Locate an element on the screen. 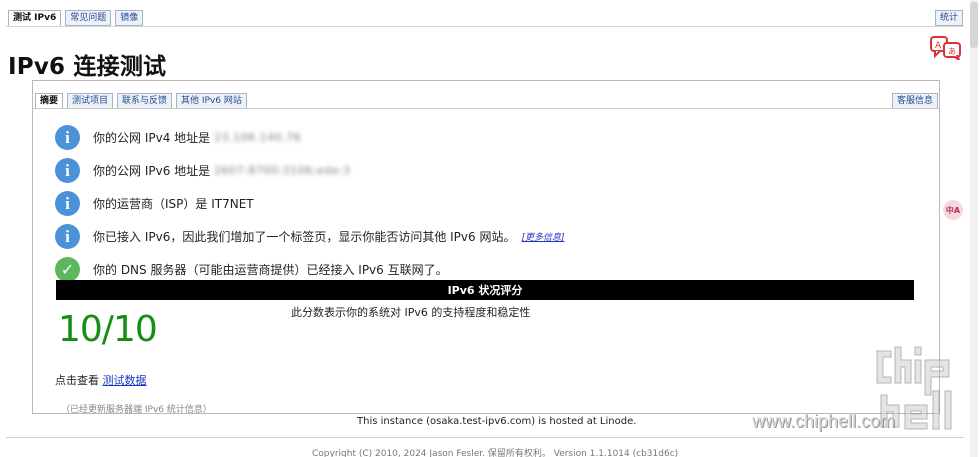 The width and height of the screenshot is (980, 457). ipv4-text: 你的公网 IPv4 地址是 is located at coordinates (152, 138).